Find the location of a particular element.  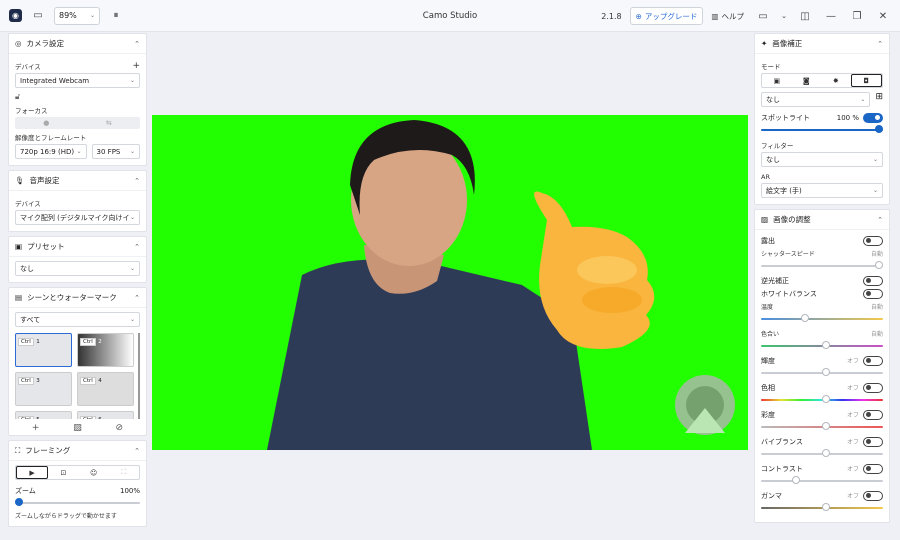

tint-slider is located at coordinates (822, 345).